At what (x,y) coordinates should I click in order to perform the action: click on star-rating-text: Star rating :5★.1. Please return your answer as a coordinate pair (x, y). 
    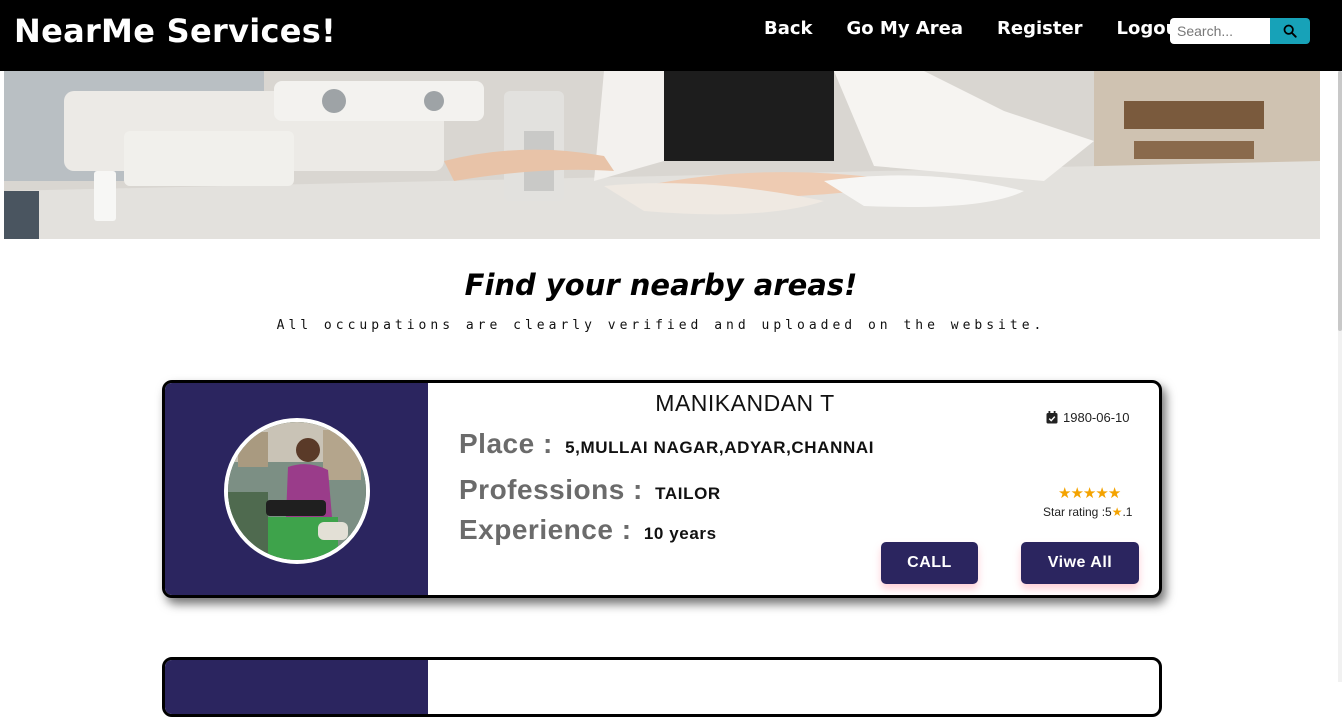
    Looking at the image, I should click on (1087, 512).